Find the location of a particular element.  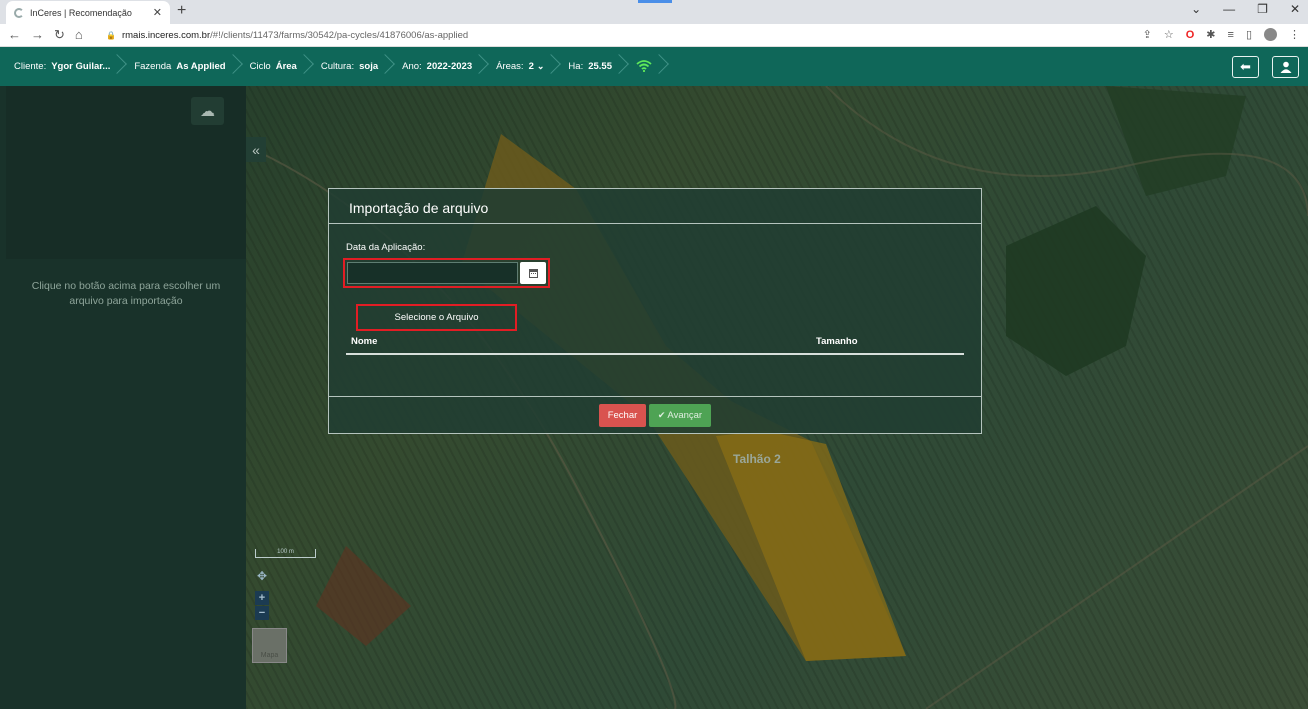

back-button: ⬅ is located at coordinates (1245, 67).